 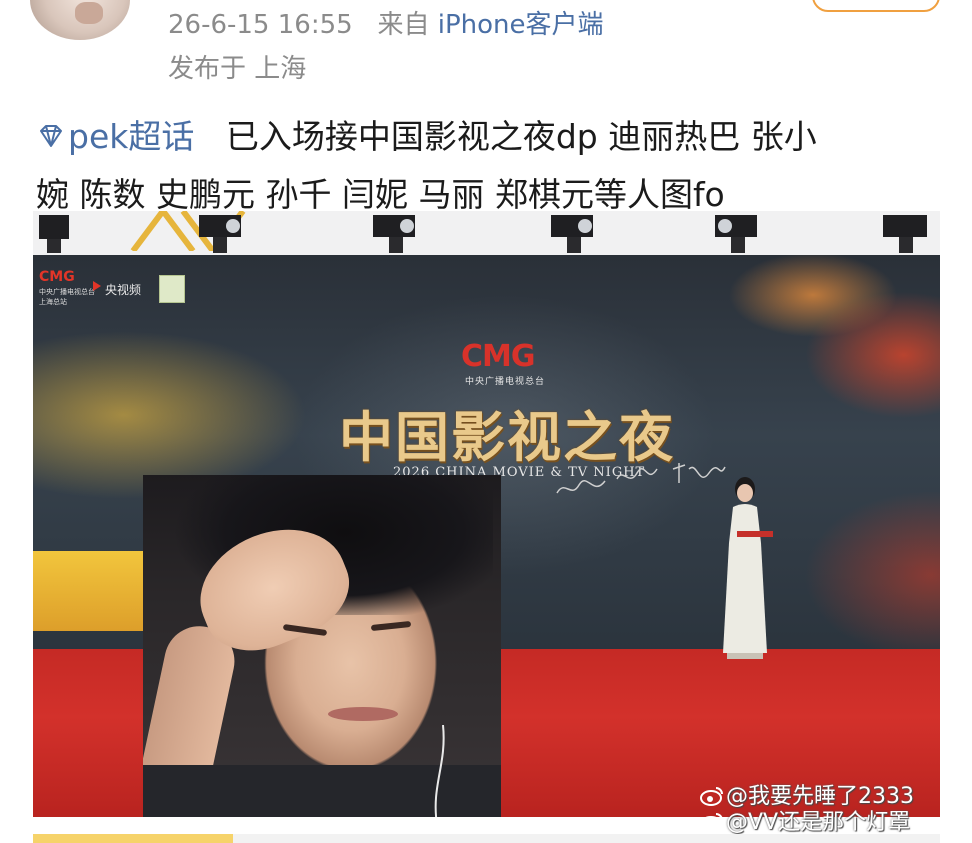 I want to click on watermark: @我要先睡了2333 @VV还是那个灯罩, so click(x=807, y=810).